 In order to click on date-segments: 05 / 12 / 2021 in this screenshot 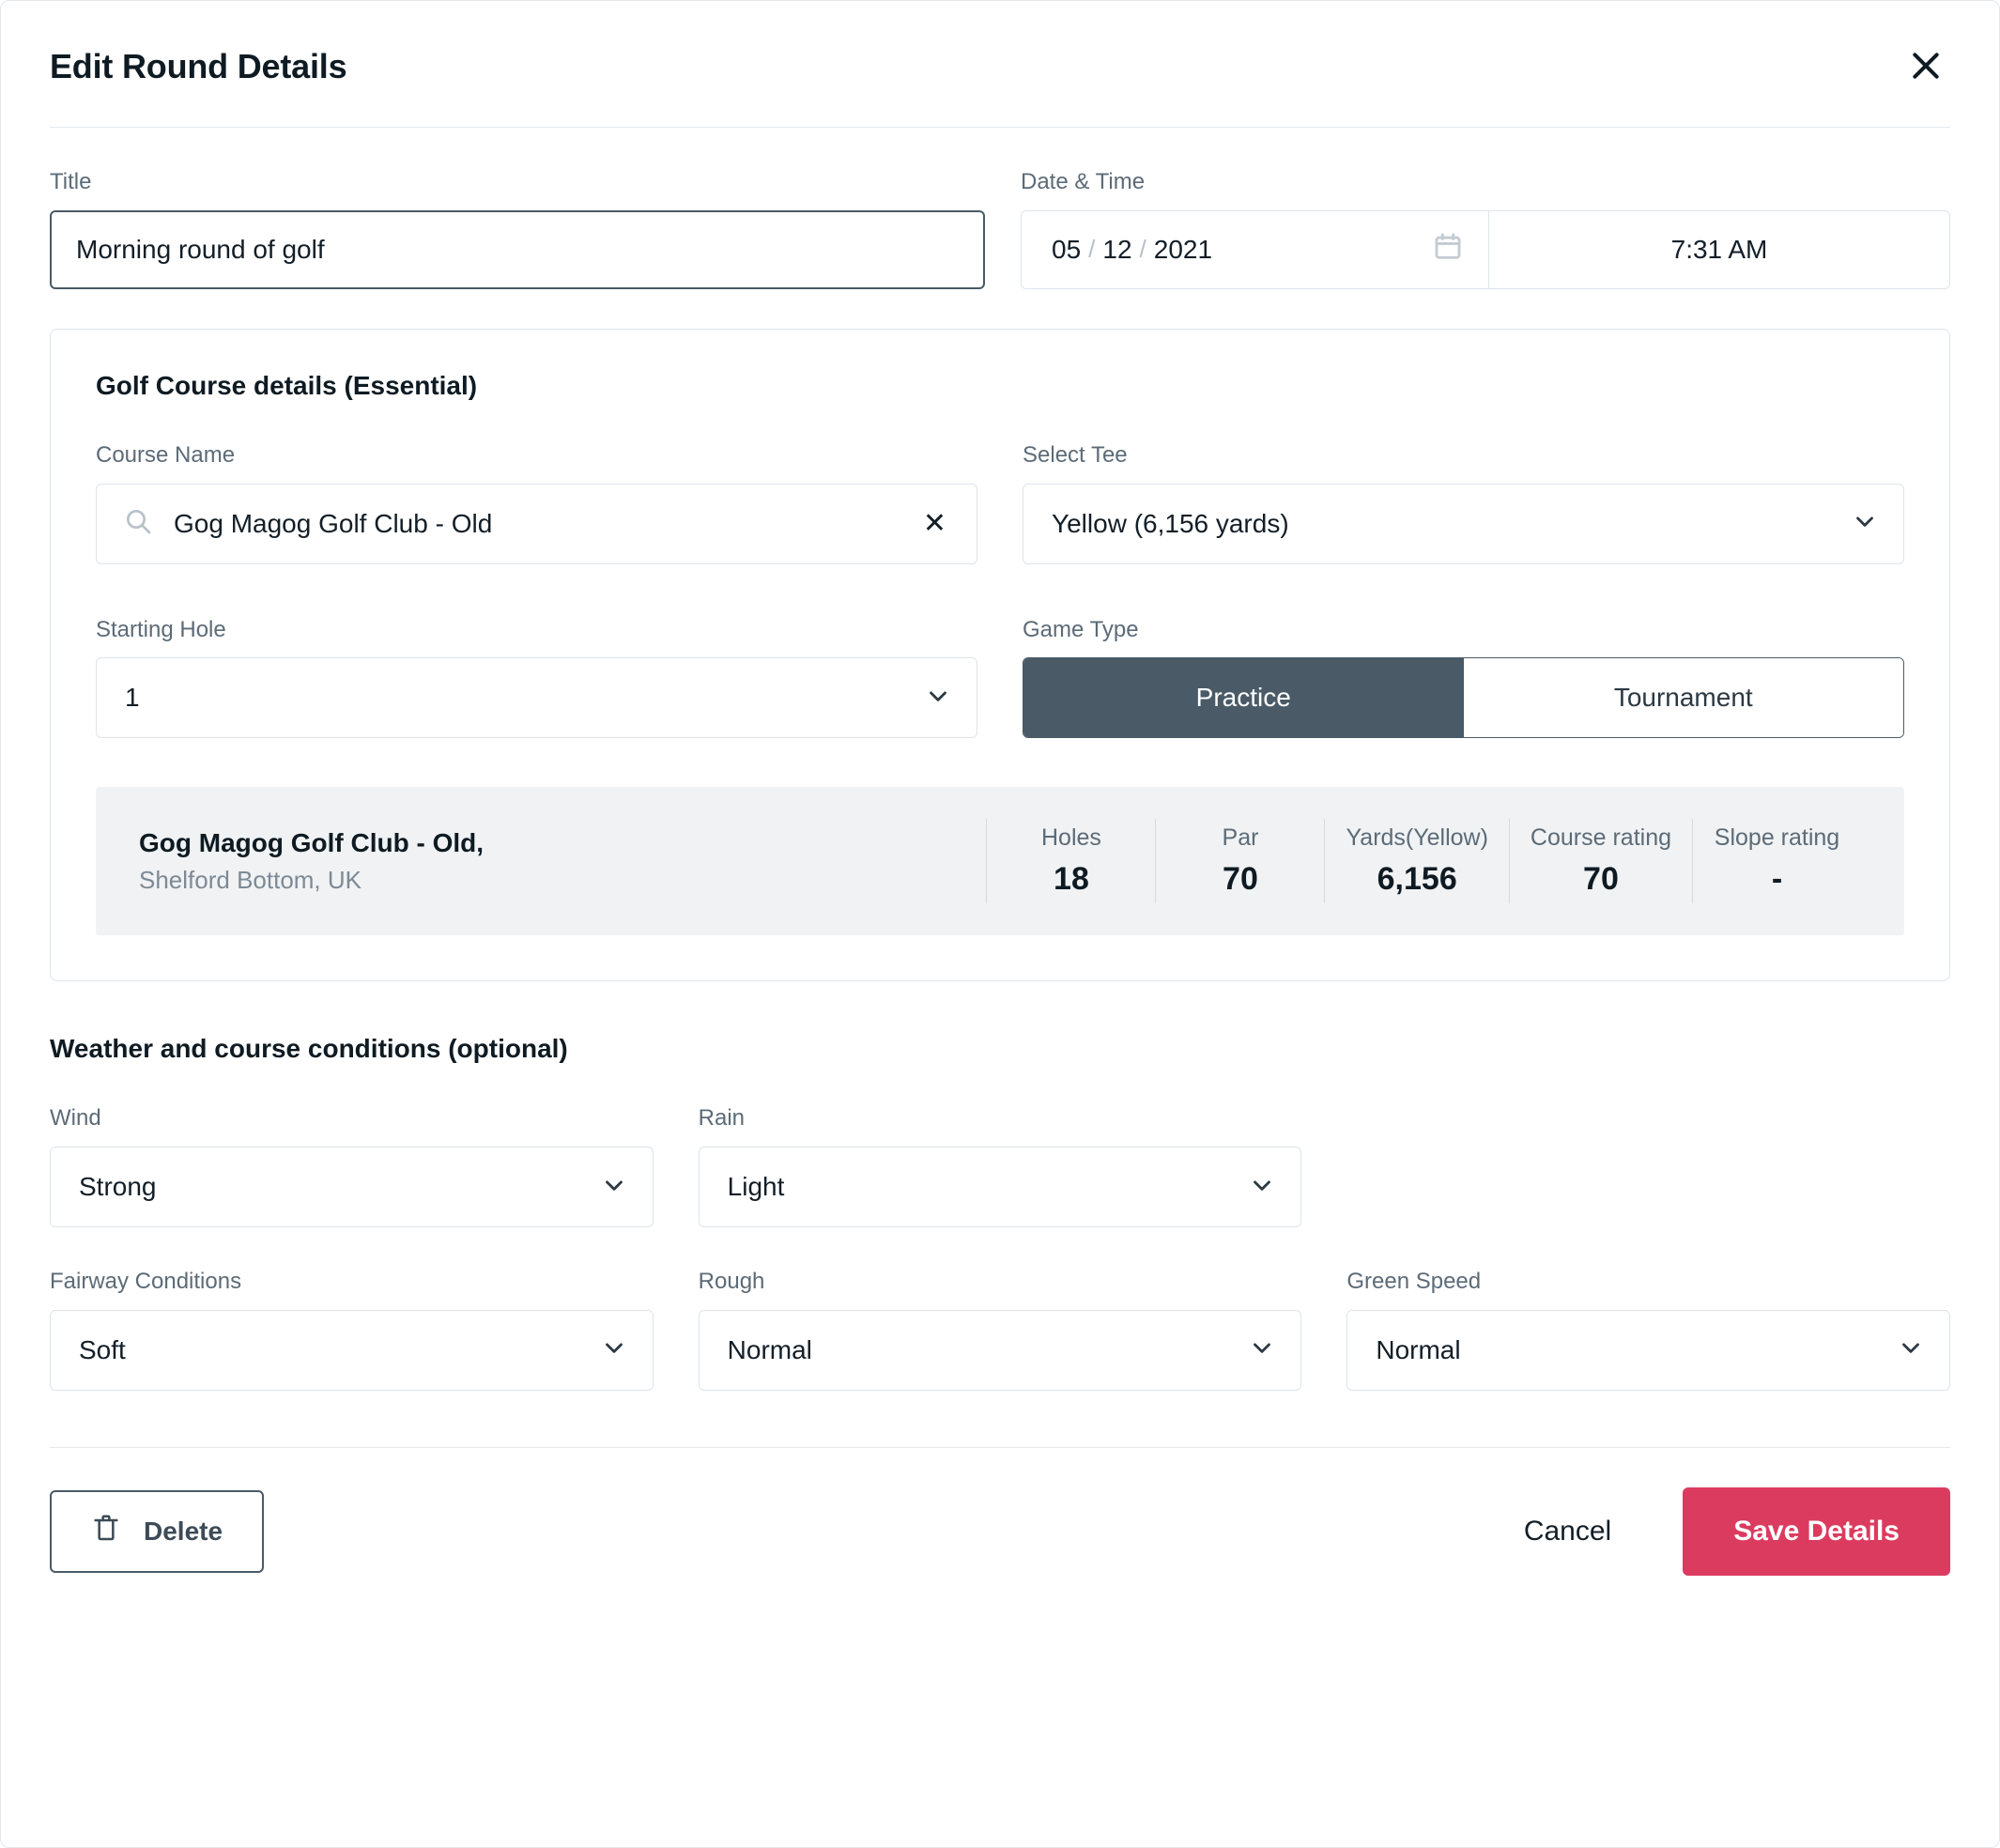, I will do `click(1132, 250)`.